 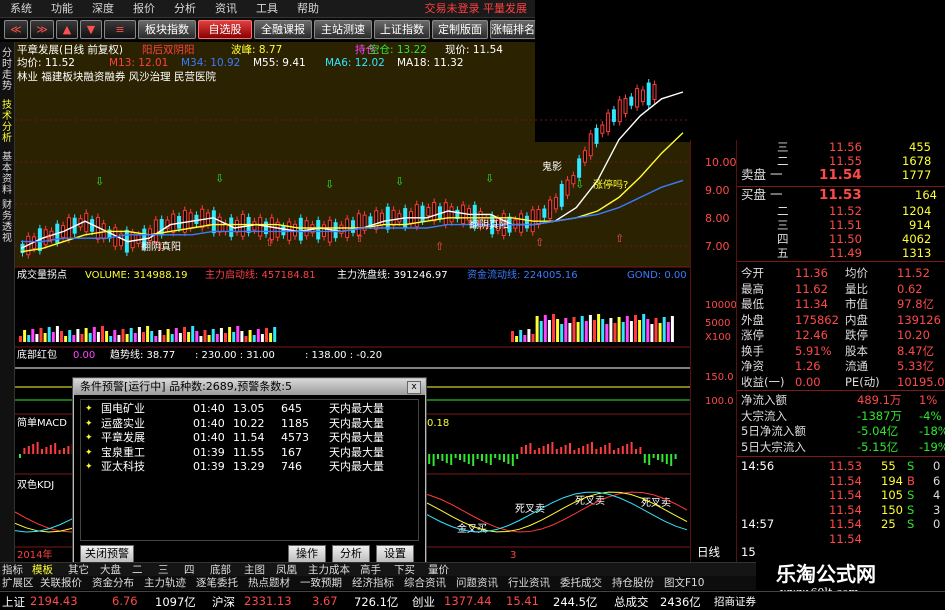 I want to click on login-status: 交易未登录 平量发展, so click(x=476, y=8).